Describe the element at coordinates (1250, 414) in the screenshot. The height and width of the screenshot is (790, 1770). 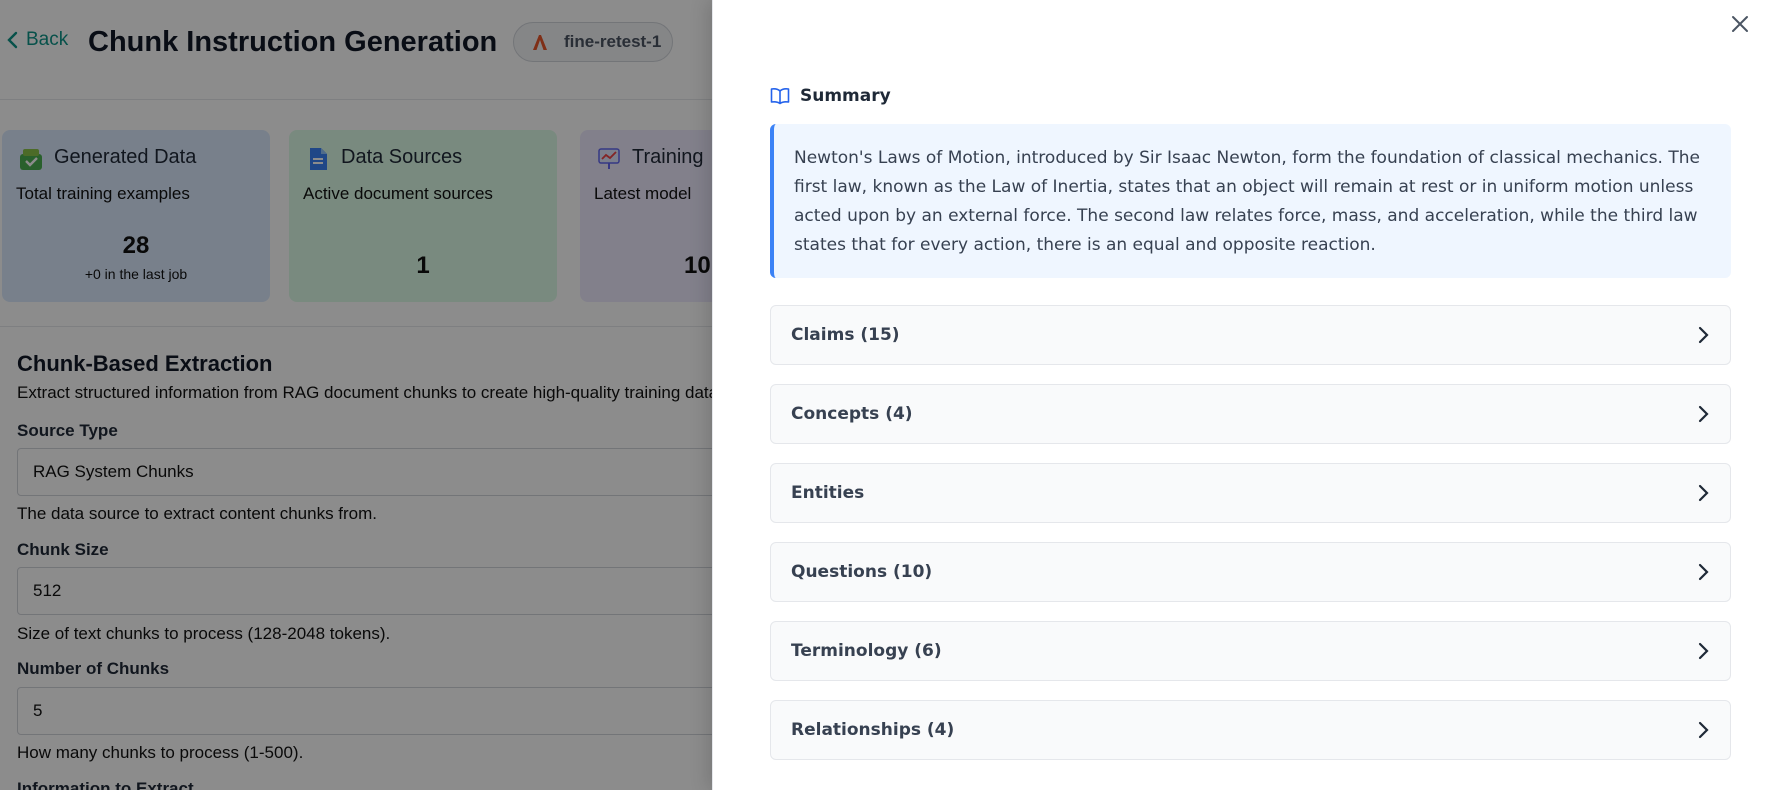
I see `section-concepts: Concepts (4)` at that location.